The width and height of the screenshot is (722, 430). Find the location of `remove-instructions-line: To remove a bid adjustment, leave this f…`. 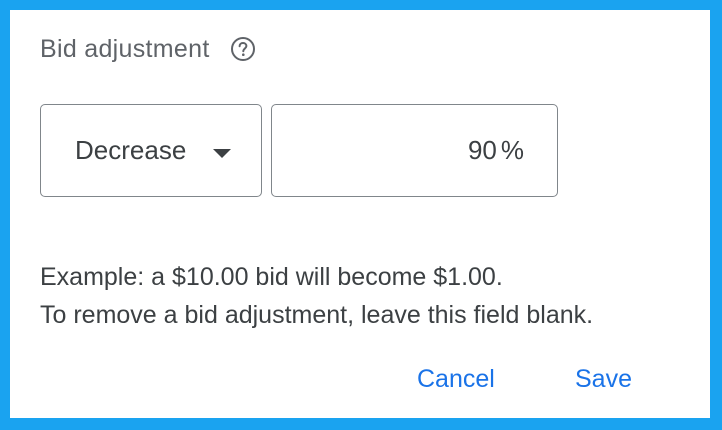

remove-instructions-line: To remove a bid adjustment, leave this f… is located at coordinates (317, 315).